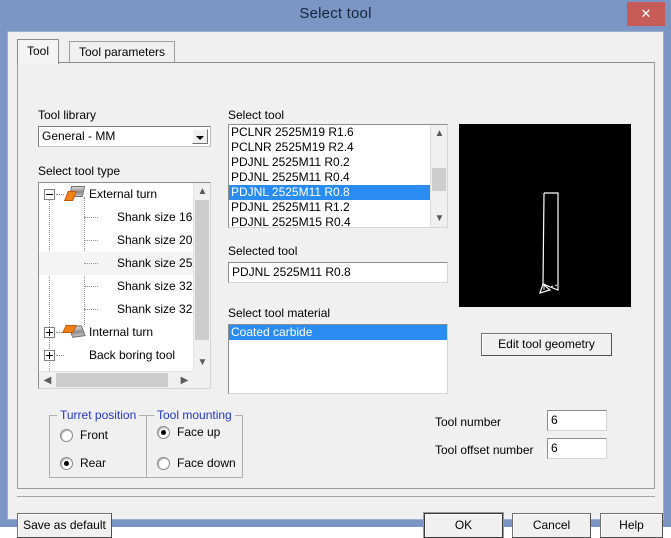 This screenshot has height=538, width=671. I want to click on tab-tool: Tool, so click(38, 51).